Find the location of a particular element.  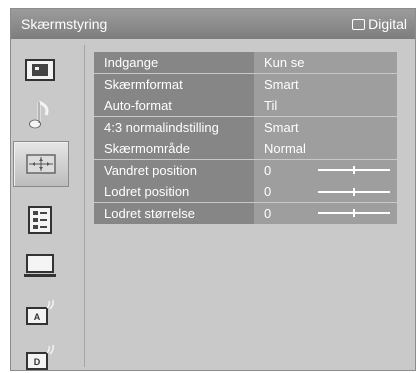

features-list-icon is located at coordinates (40, 220).